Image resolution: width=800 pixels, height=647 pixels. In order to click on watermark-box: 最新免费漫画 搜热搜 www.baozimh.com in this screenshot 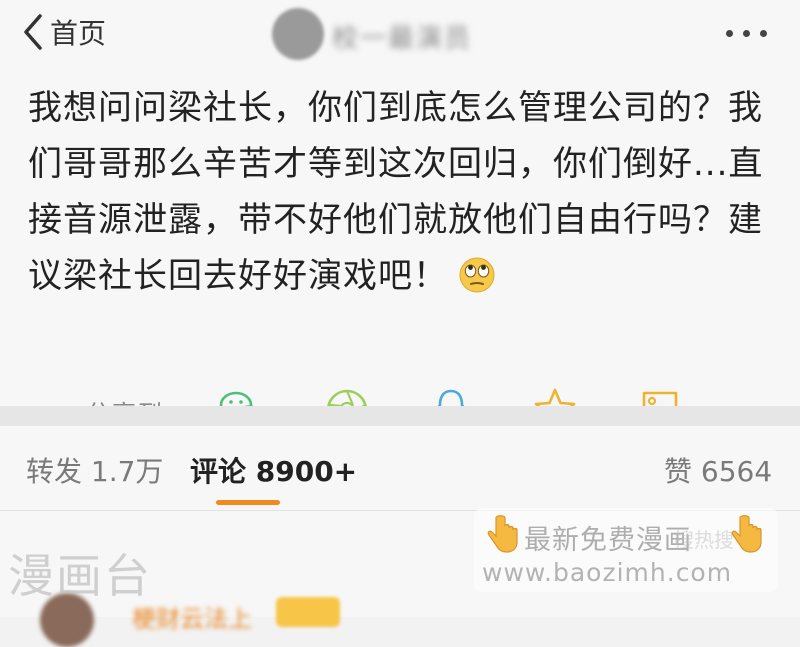, I will do `click(626, 550)`.